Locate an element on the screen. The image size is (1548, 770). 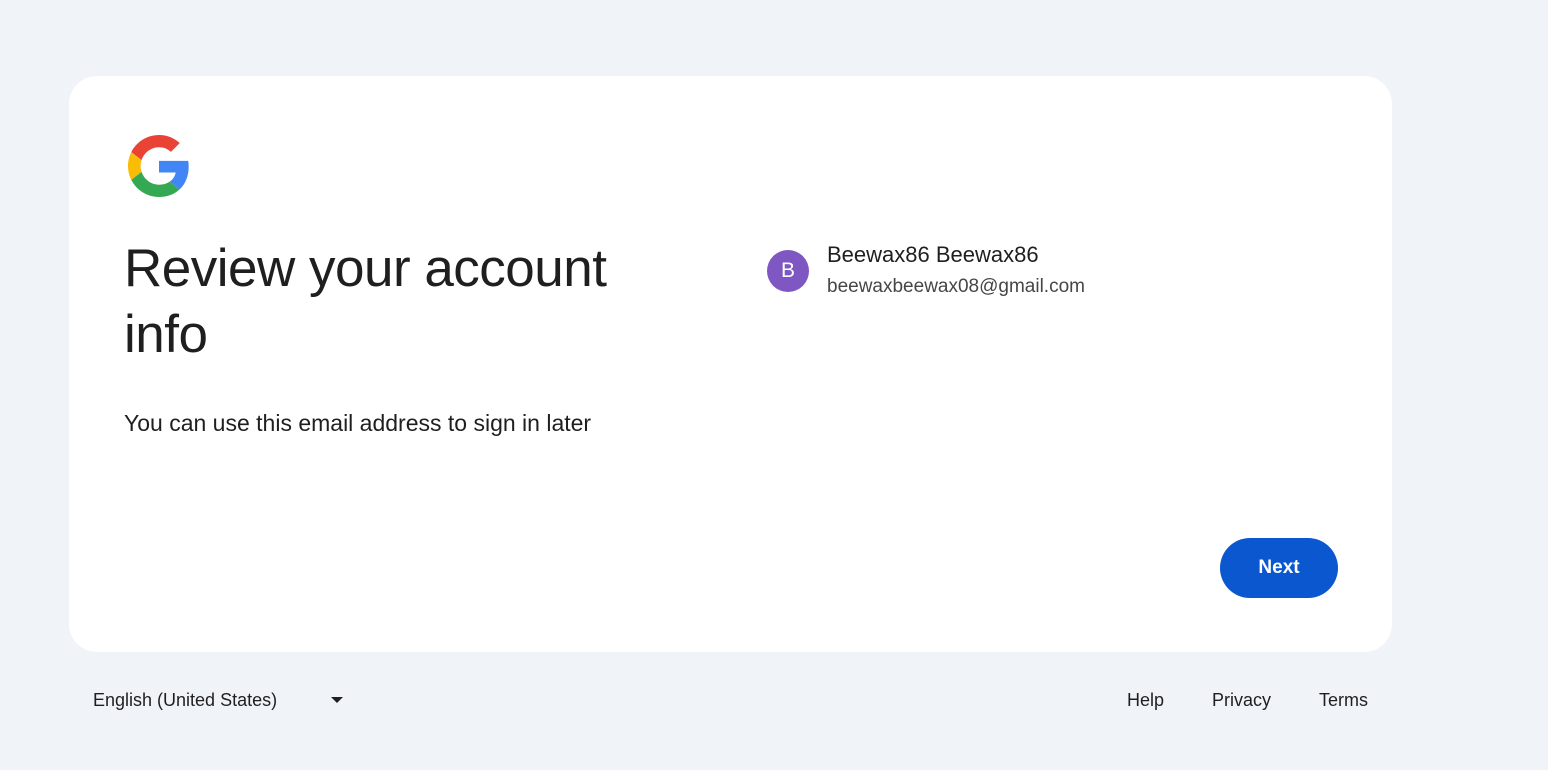
chevron-down-icon is located at coordinates (337, 700).